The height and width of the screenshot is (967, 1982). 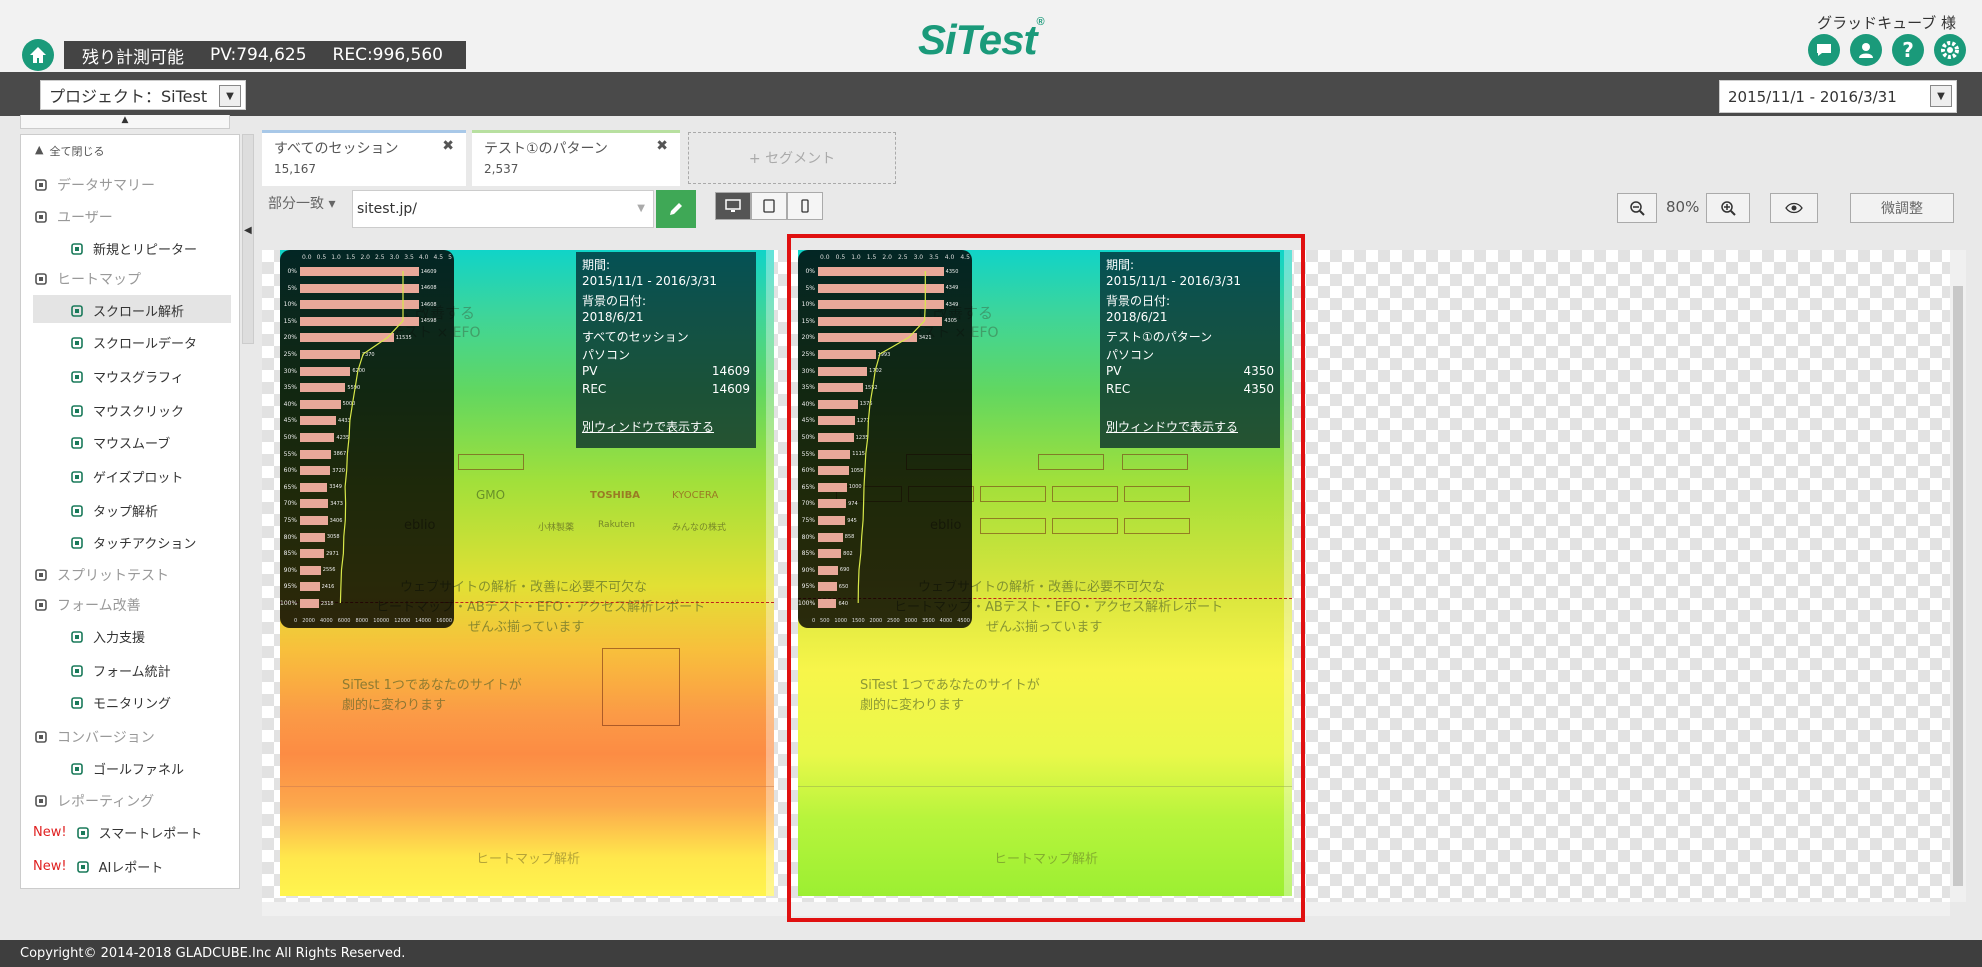 I want to click on device-toggle, so click(x=769, y=206).